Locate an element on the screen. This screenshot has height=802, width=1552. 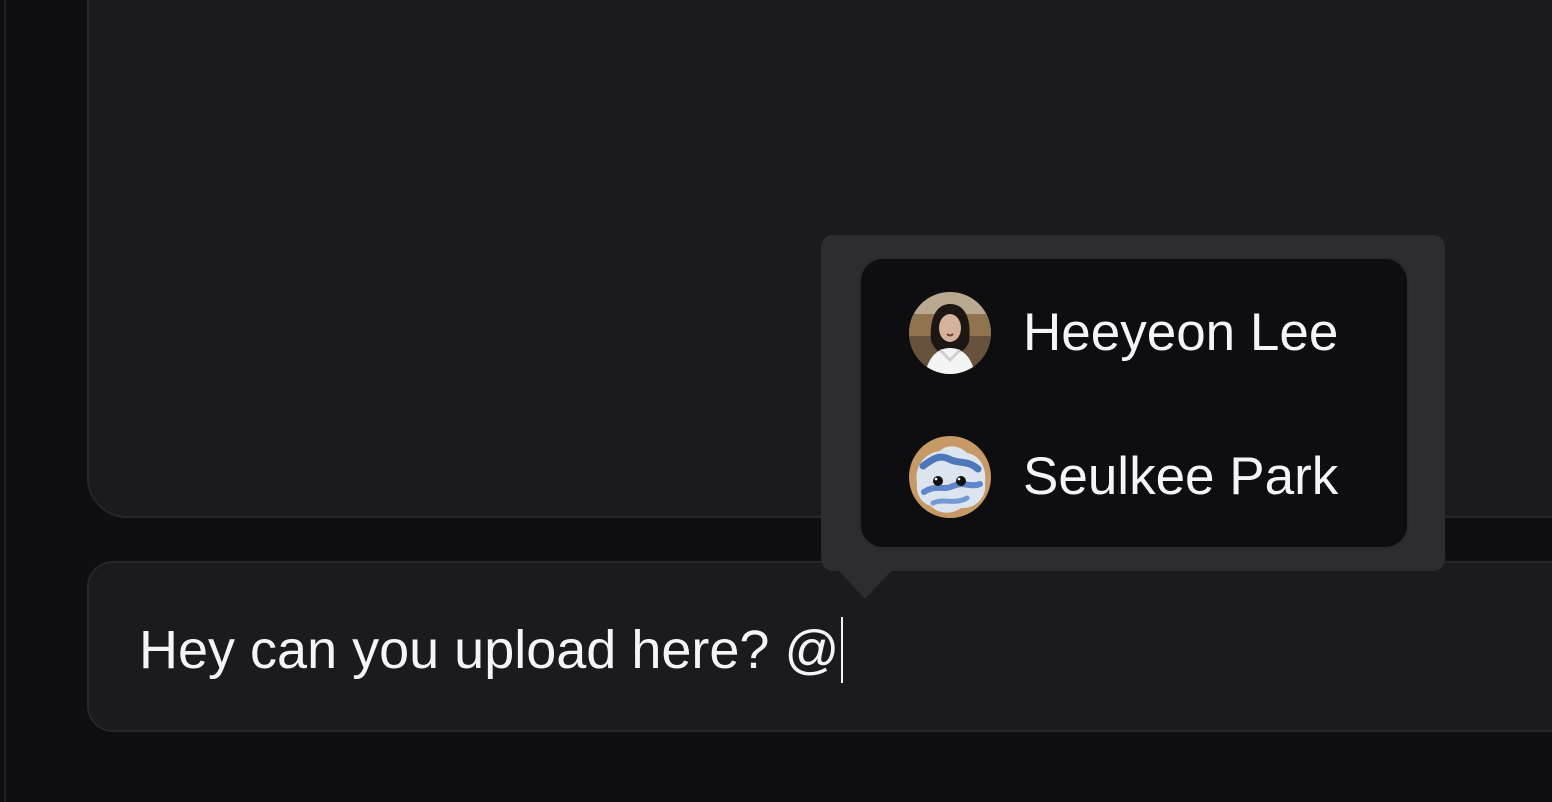
mention-name: Seulkee Park is located at coordinates (1181, 476).